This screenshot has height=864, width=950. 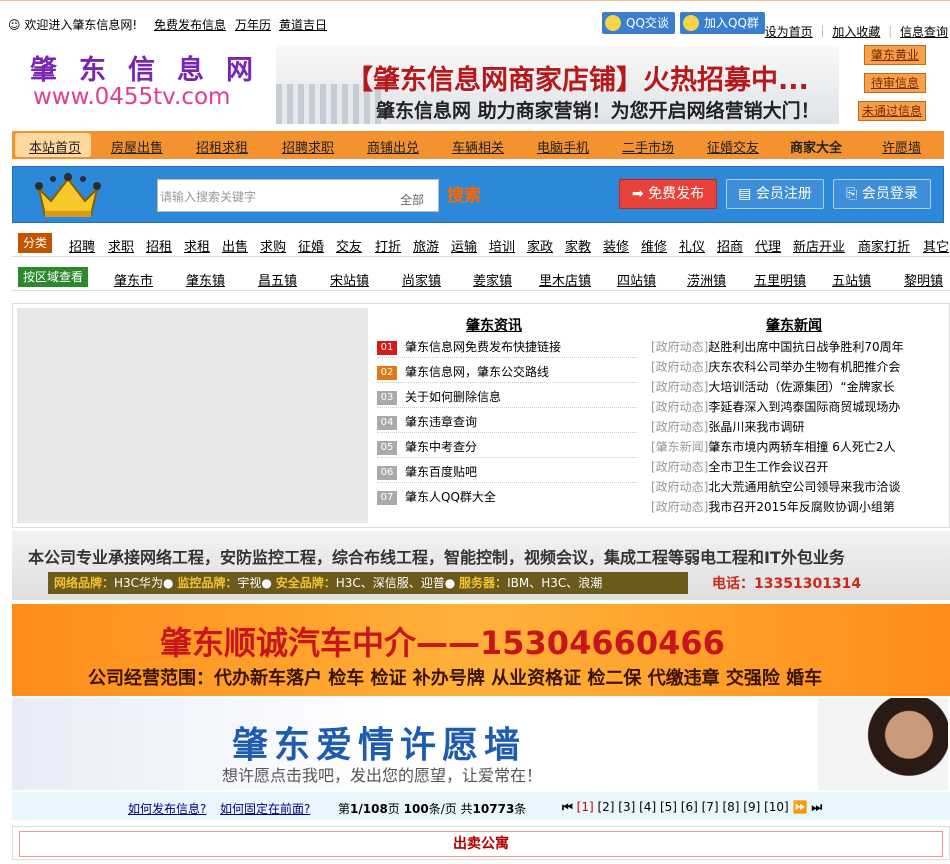 What do you see at coordinates (349, 245) in the screenshot?
I see `cat-item: 交友` at bounding box center [349, 245].